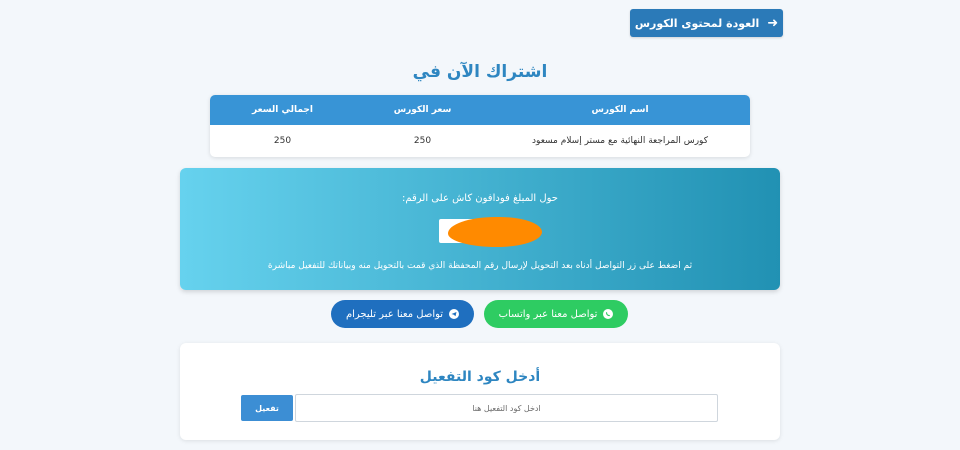 Image resolution: width=960 pixels, height=450 pixels. I want to click on activation-card: أدخل كود التفعيل تفعيل, so click(480, 391).